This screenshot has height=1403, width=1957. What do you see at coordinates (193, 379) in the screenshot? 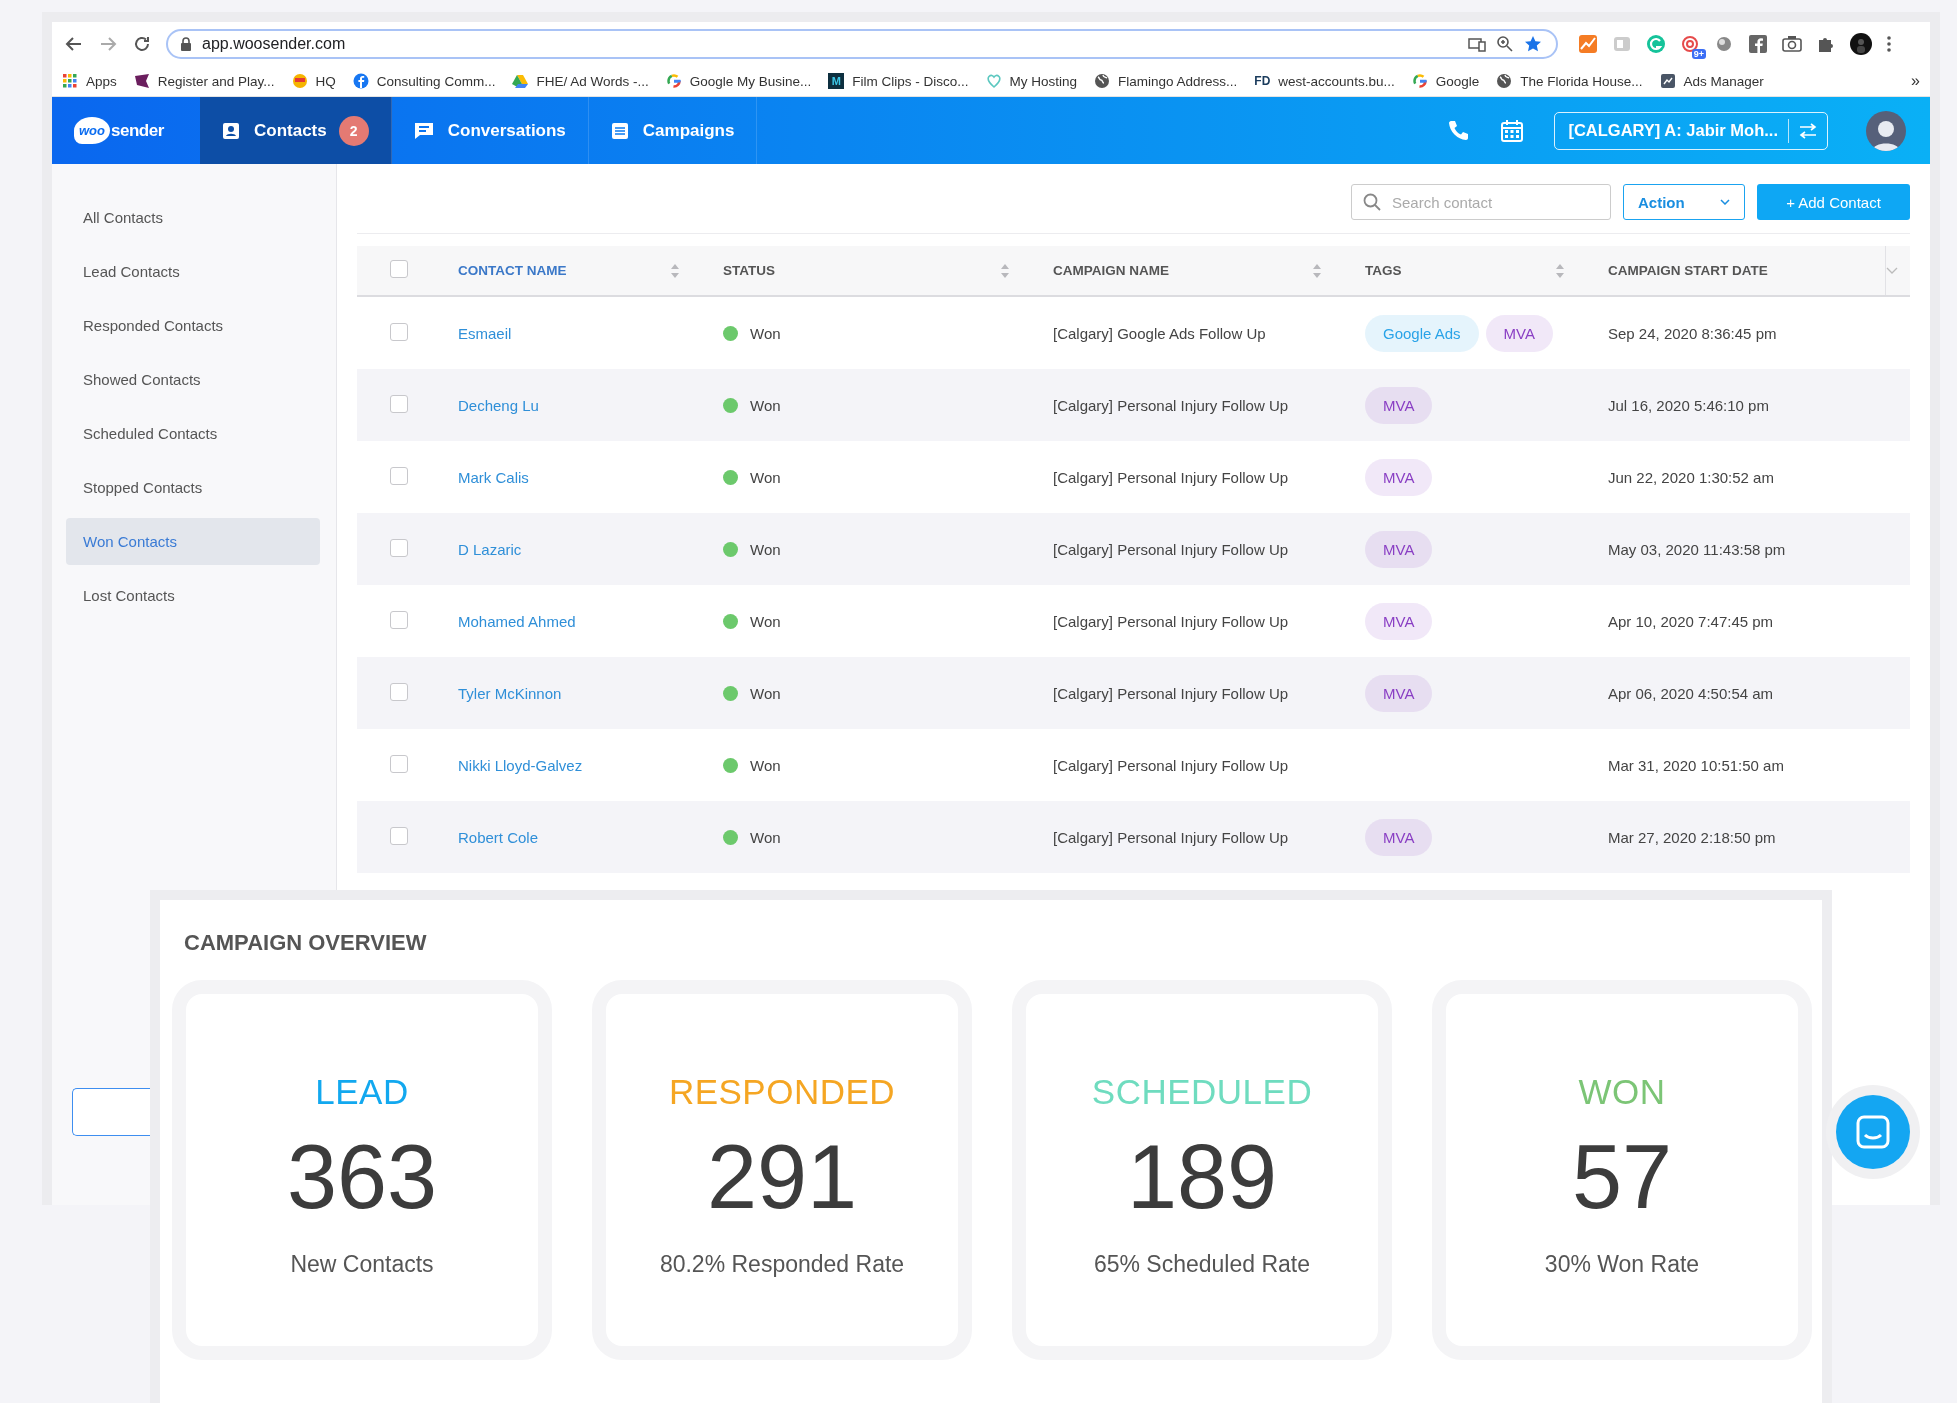
I see `sidebar-item: Showed Contacts` at bounding box center [193, 379].